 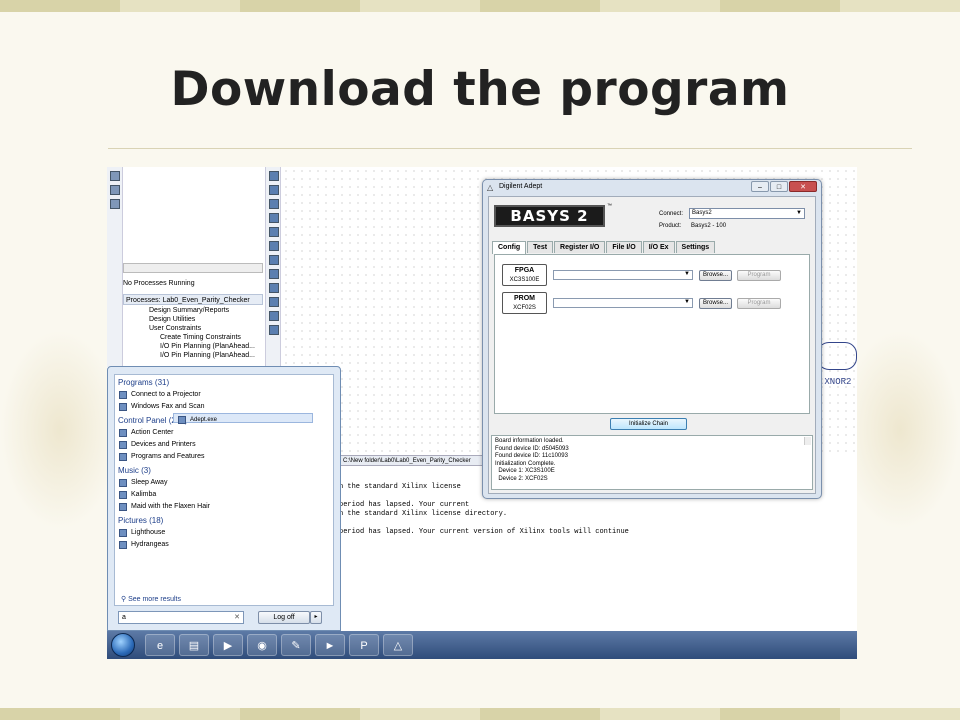 I want to click on tab-file-io: File I/O, so click(x=624, y=247).